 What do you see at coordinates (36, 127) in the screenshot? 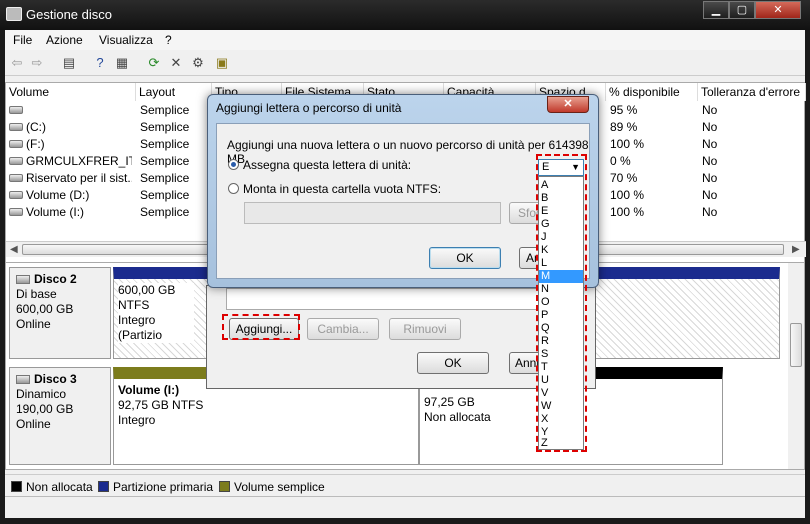
I see `volume-cell: (C:)` at bounding box center [36, 127].